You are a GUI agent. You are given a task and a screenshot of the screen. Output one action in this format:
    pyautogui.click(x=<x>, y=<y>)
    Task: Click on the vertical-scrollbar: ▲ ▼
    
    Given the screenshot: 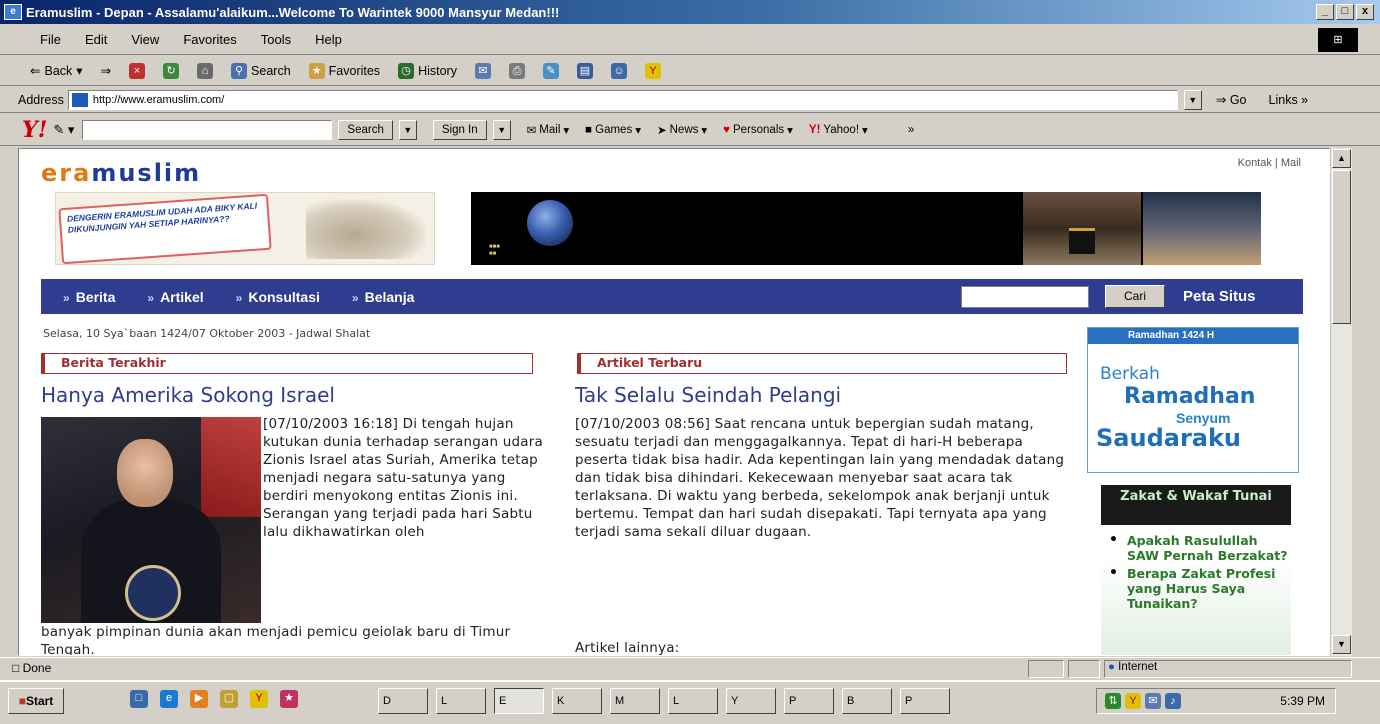 What is the action you would take?
    pyautogui.click(x=1341, y=402)
    